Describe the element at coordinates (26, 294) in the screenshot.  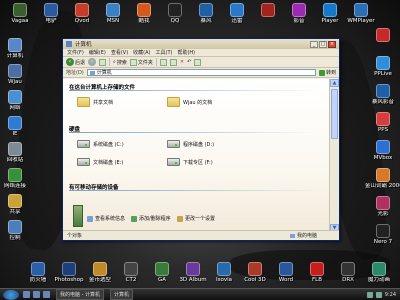
I see `show-desktop-icon` at that location.